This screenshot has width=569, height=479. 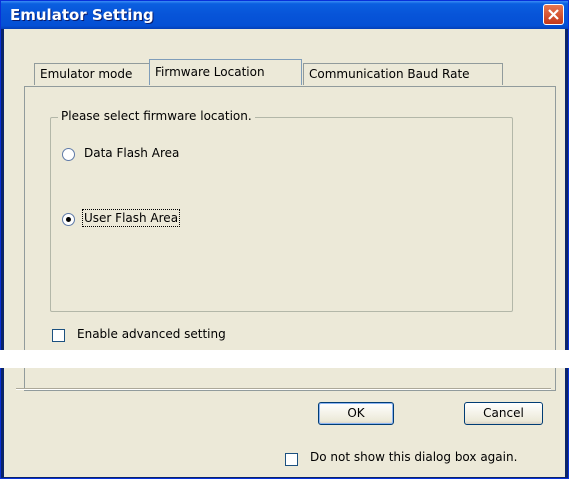 I want to click on tab-communication-baud-rate: Communication Baud Rate, so click(x=403, y=74).